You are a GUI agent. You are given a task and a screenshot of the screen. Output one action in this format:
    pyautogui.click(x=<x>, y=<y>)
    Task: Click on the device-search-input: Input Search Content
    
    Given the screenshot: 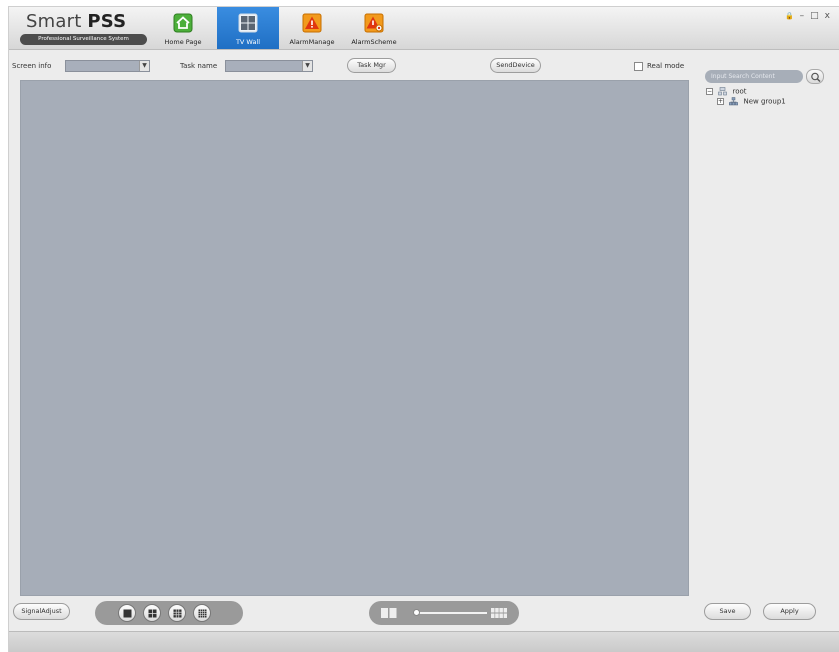 What is the action you would take?
    pyautogui.click(x=754, y=76)
    